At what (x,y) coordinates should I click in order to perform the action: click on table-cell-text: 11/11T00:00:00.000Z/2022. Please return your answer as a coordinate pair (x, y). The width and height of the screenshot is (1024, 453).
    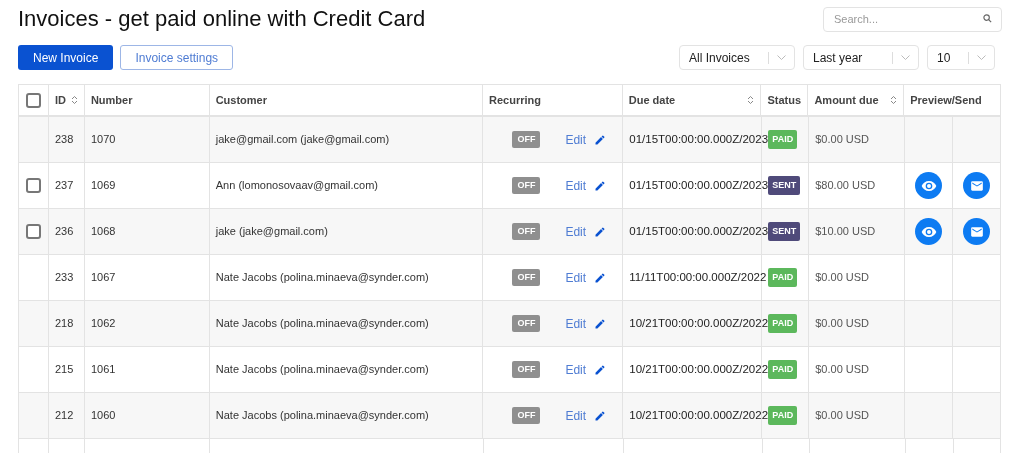
    Looking at the image, I should click on (698, 277).